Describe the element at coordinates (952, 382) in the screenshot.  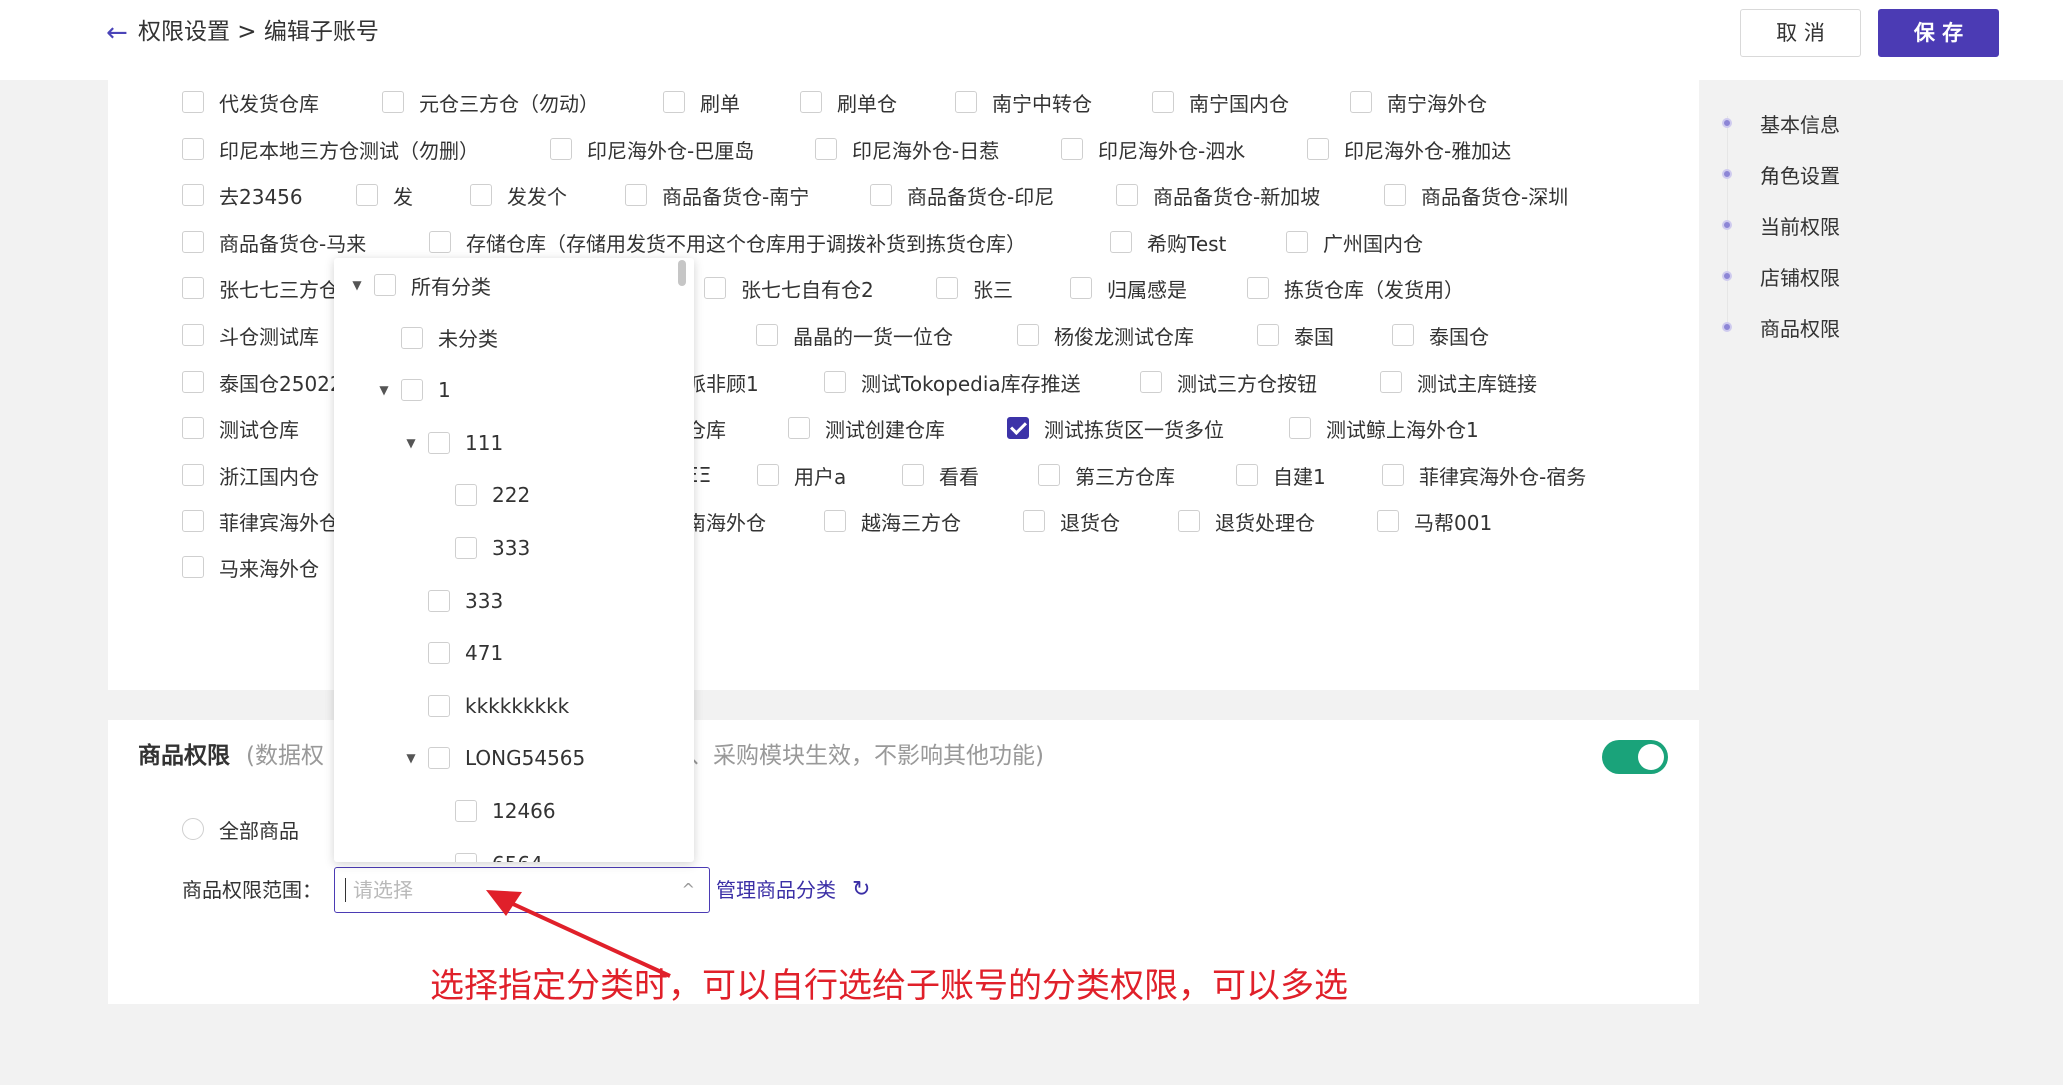
I see `warehouse-checkbox-item: 测试Tokopedia库存推送` at that location.